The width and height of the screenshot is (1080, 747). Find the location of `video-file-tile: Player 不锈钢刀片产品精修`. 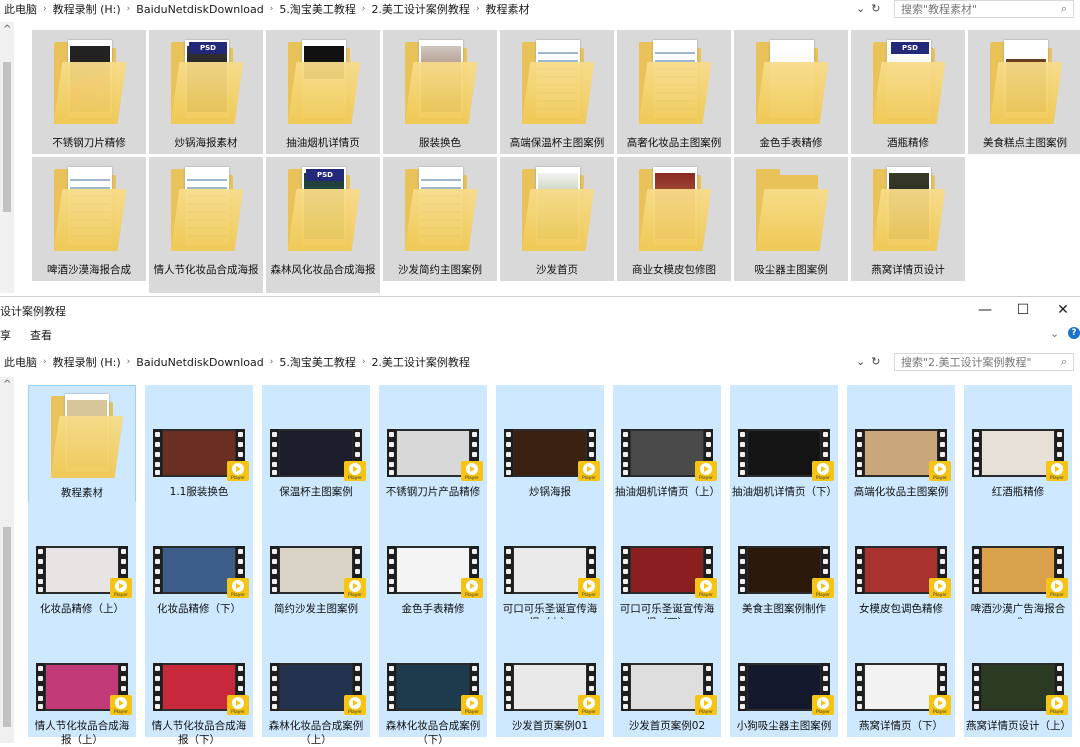

video-file-tile: Player 不锈钢刀片产品精修 is located at coordinates (433, 444).